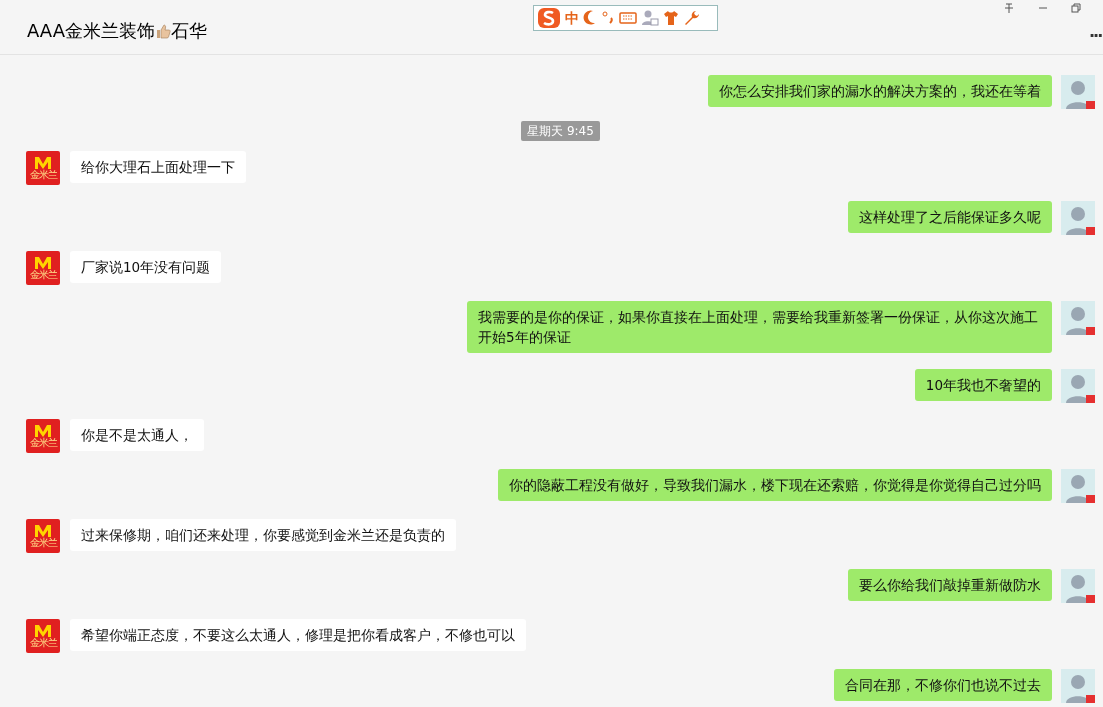 Image resolution: width=1103 pixels, height=707 pixels. Describe the element at coordinates (691, 18) in the screenshot. I see `wrench-icon` at that location.